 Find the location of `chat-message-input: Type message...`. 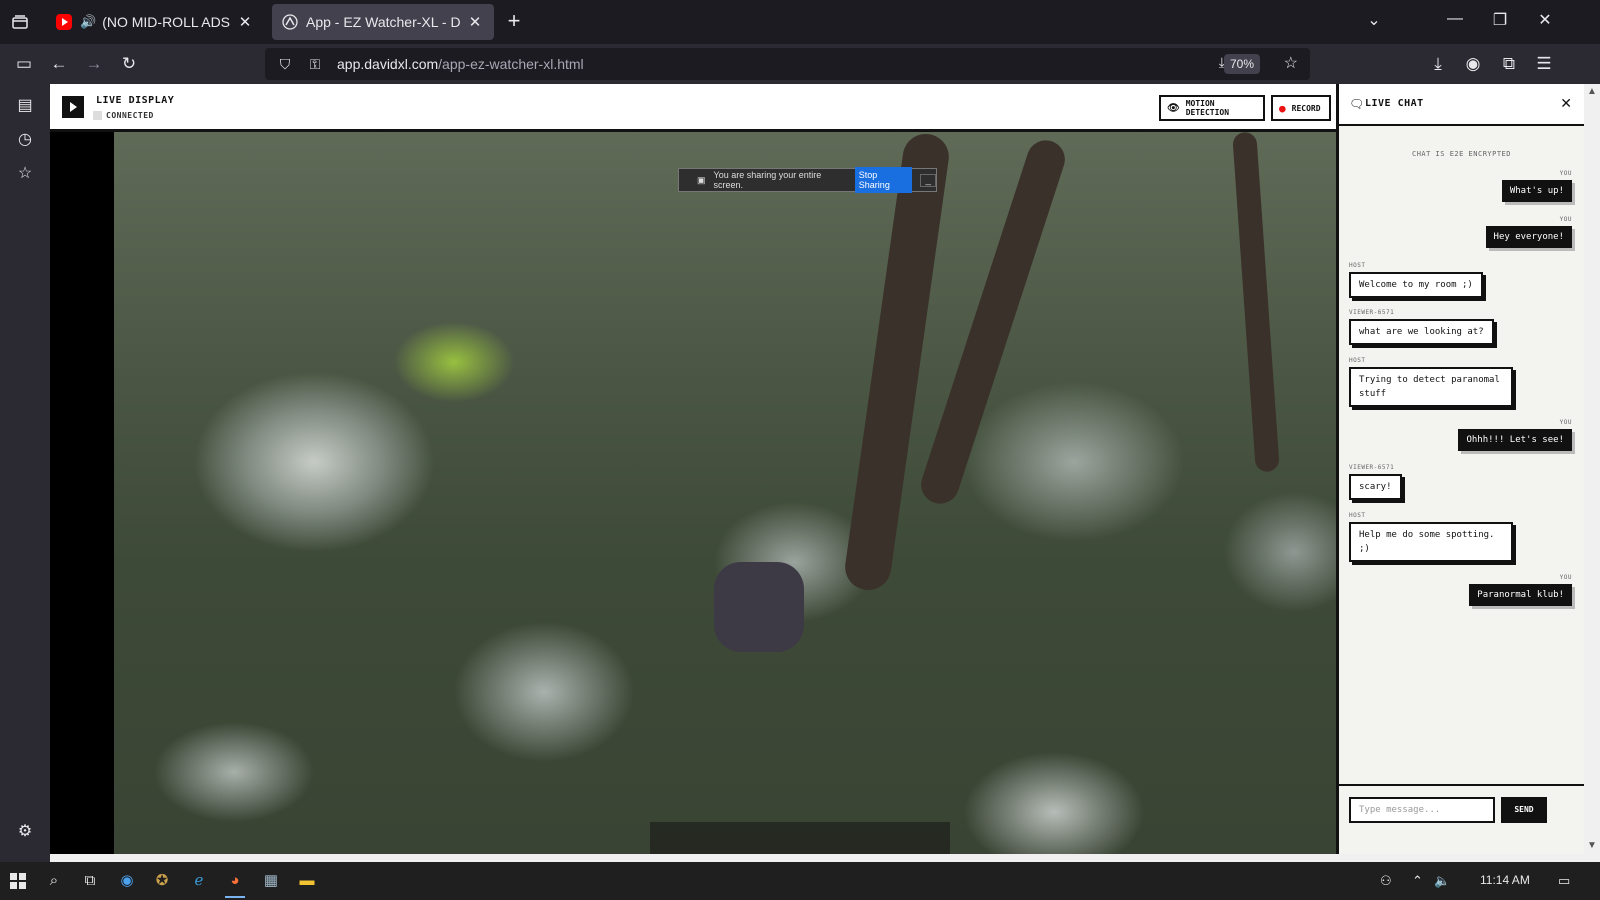

chat-message-input: Type message... is located at coordinates (1422, 810).